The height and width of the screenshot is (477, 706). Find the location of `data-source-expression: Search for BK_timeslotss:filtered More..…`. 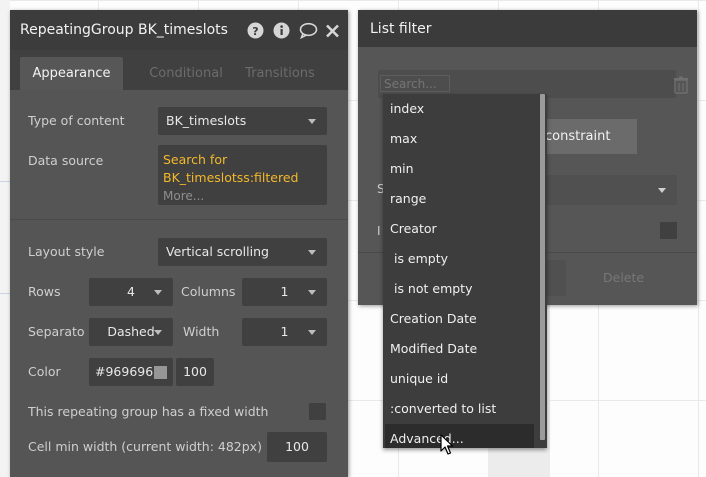

data-source-expression: Search for BK_timeslotss:filtered More..… is located at coordinates (242, 175).